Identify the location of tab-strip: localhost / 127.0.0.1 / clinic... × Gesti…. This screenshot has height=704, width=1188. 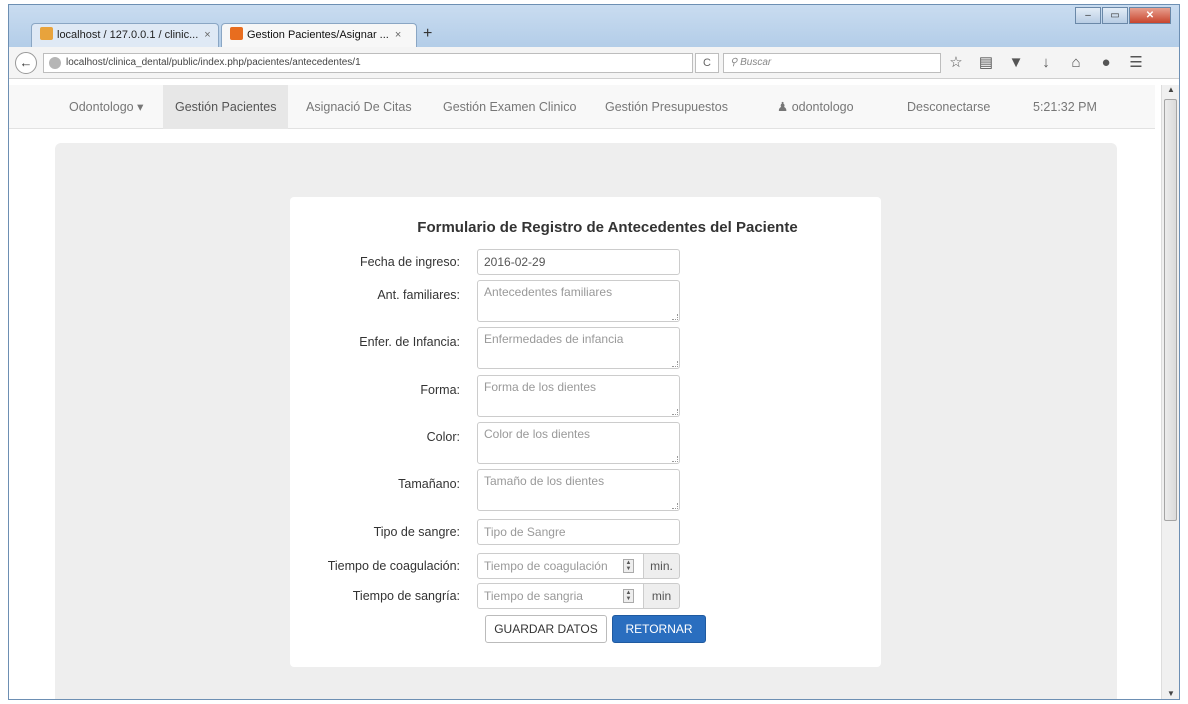
(594, 26).